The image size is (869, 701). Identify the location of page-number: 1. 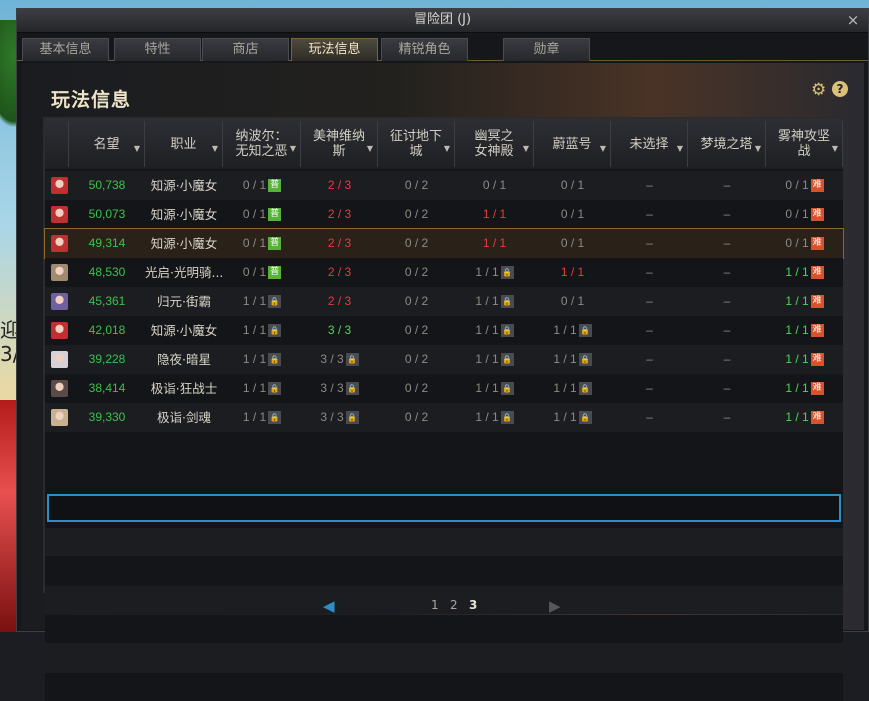
(435, 605).